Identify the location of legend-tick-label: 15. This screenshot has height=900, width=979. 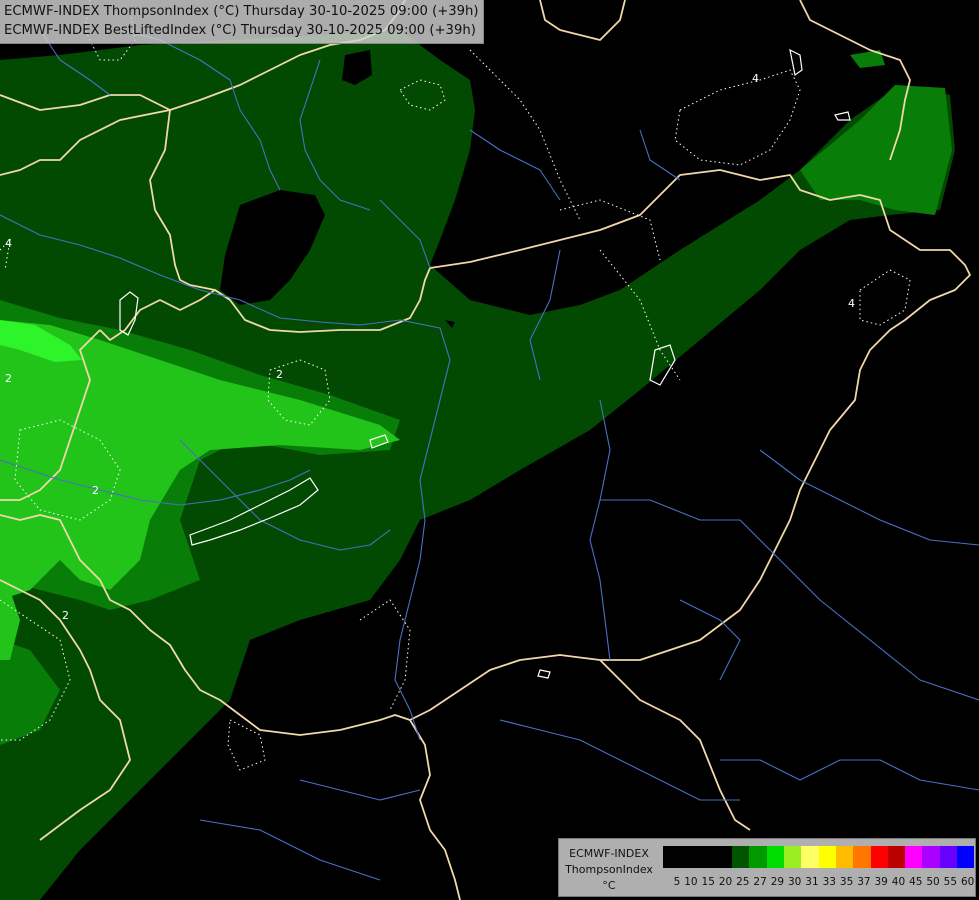
(708, 882).